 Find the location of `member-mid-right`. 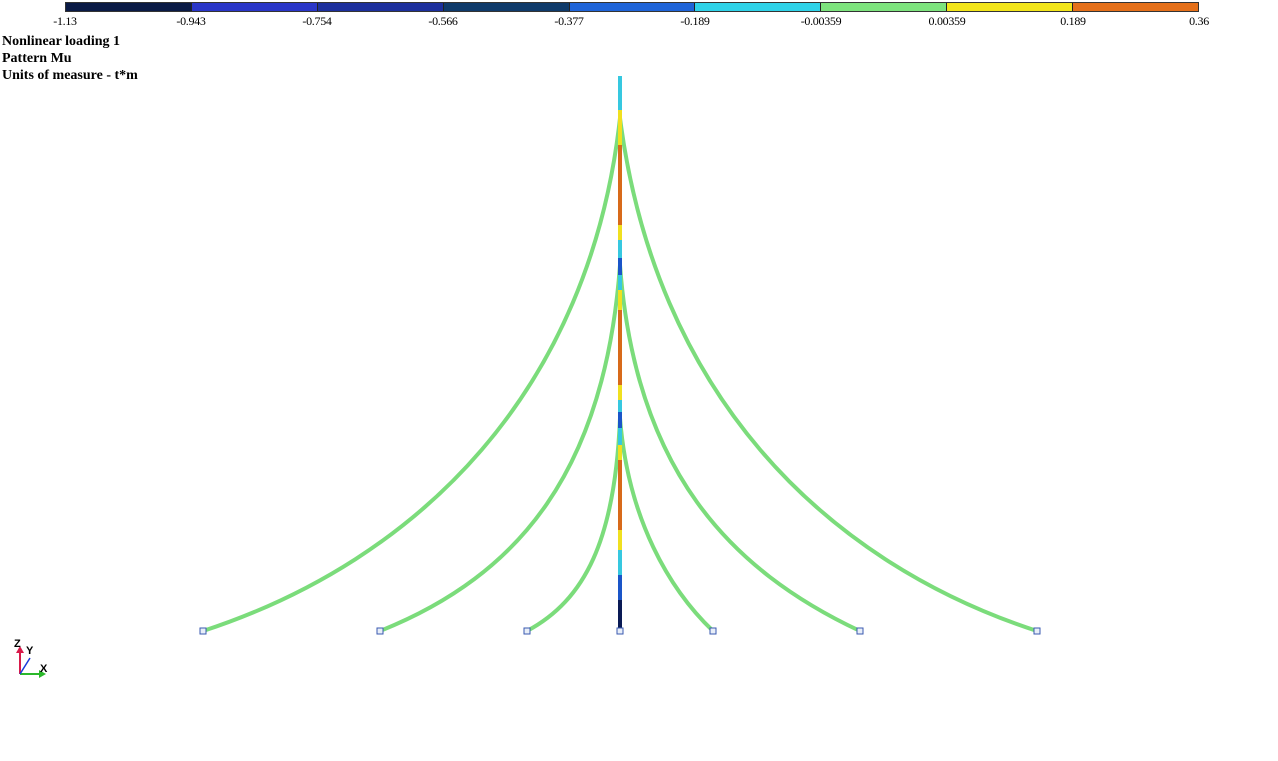

member-mid-right is located at coordinates (740, 448).